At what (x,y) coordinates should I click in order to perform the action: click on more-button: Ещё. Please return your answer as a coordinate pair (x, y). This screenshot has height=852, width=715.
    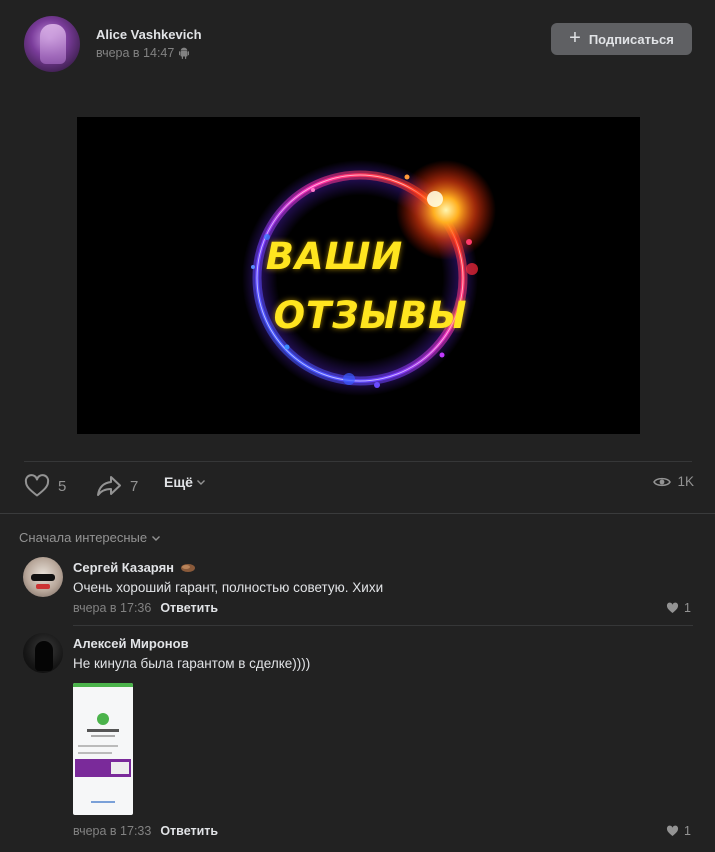
    Looking at the image, I should click on (185, 482).